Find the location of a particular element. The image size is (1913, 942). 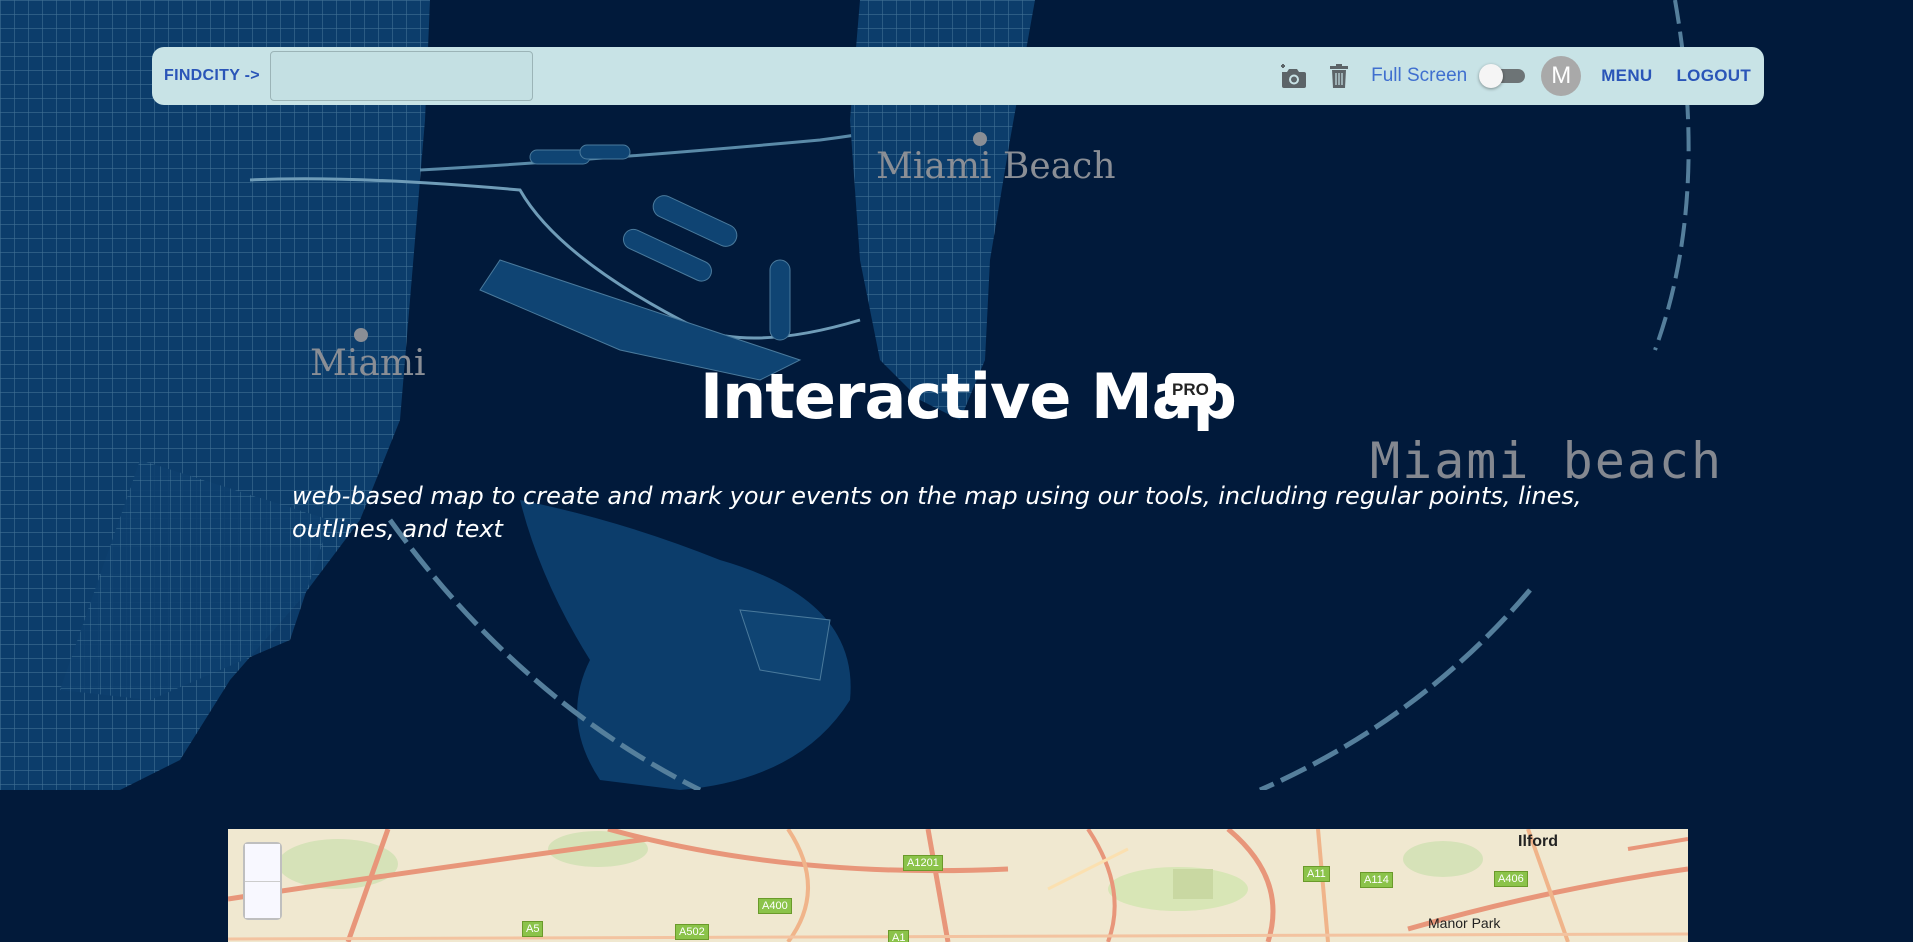

pro-badge: PRO is located at coordinates (1190, 389).